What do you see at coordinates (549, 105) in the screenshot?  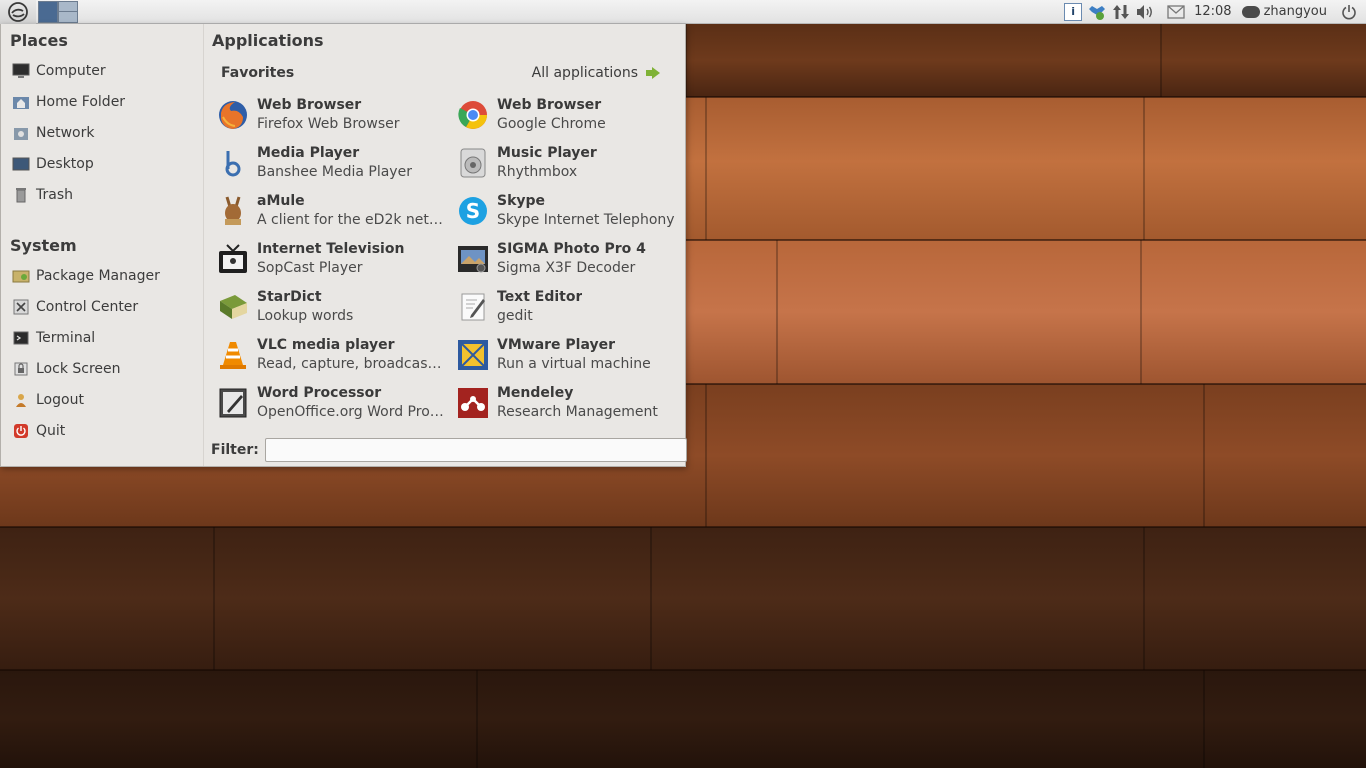 I see `app-name: Web Browser` at bounding box center [549, 105].